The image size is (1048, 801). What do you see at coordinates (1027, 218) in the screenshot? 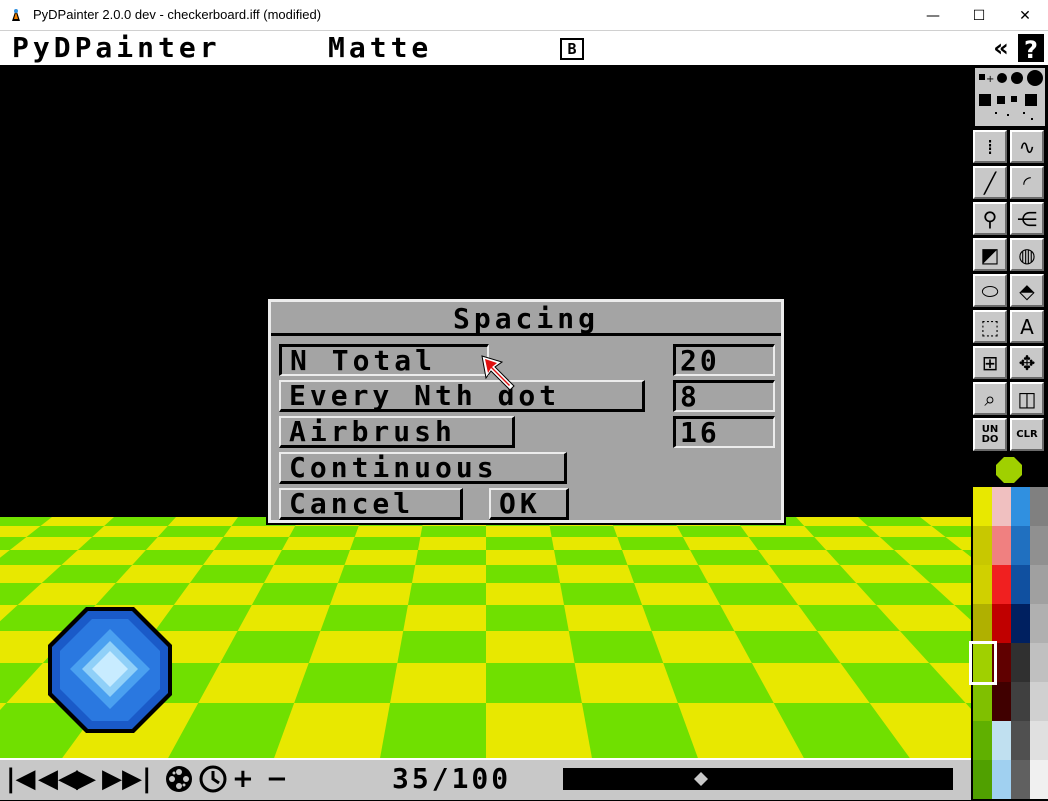
I see `airbrush-tool: ⋲` at bounding box center [1027, 218].